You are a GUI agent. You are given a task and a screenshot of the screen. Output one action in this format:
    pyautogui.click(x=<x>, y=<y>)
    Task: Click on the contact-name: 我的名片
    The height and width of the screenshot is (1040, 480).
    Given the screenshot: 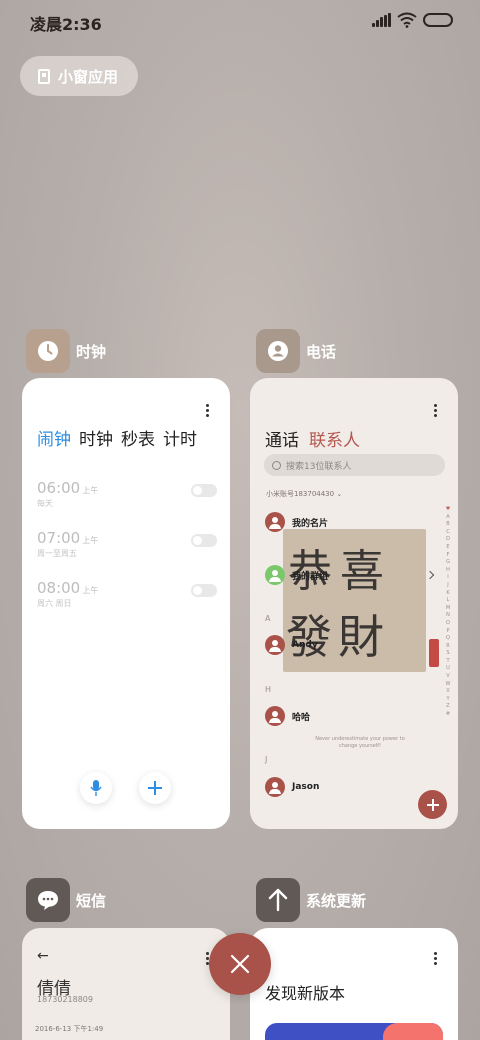 What is the action you would take?
    pyautogui.click(x=310, y=523)
    